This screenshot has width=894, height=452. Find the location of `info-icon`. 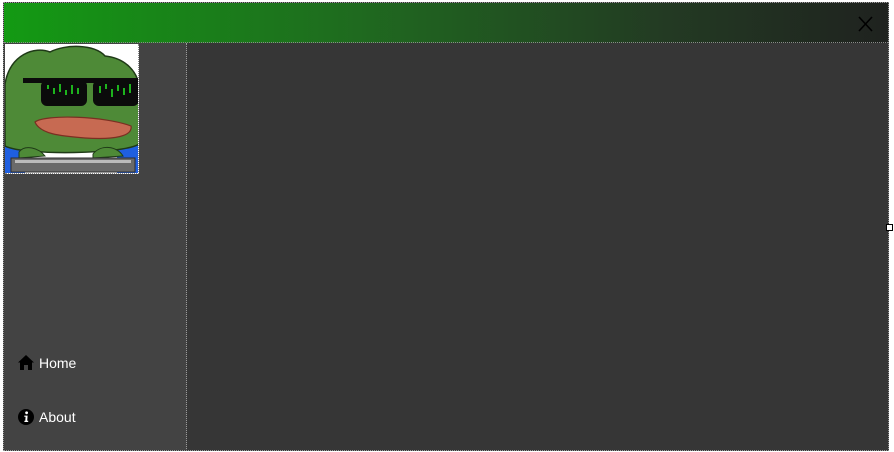

info-icon is located at coordinates (26, 417).